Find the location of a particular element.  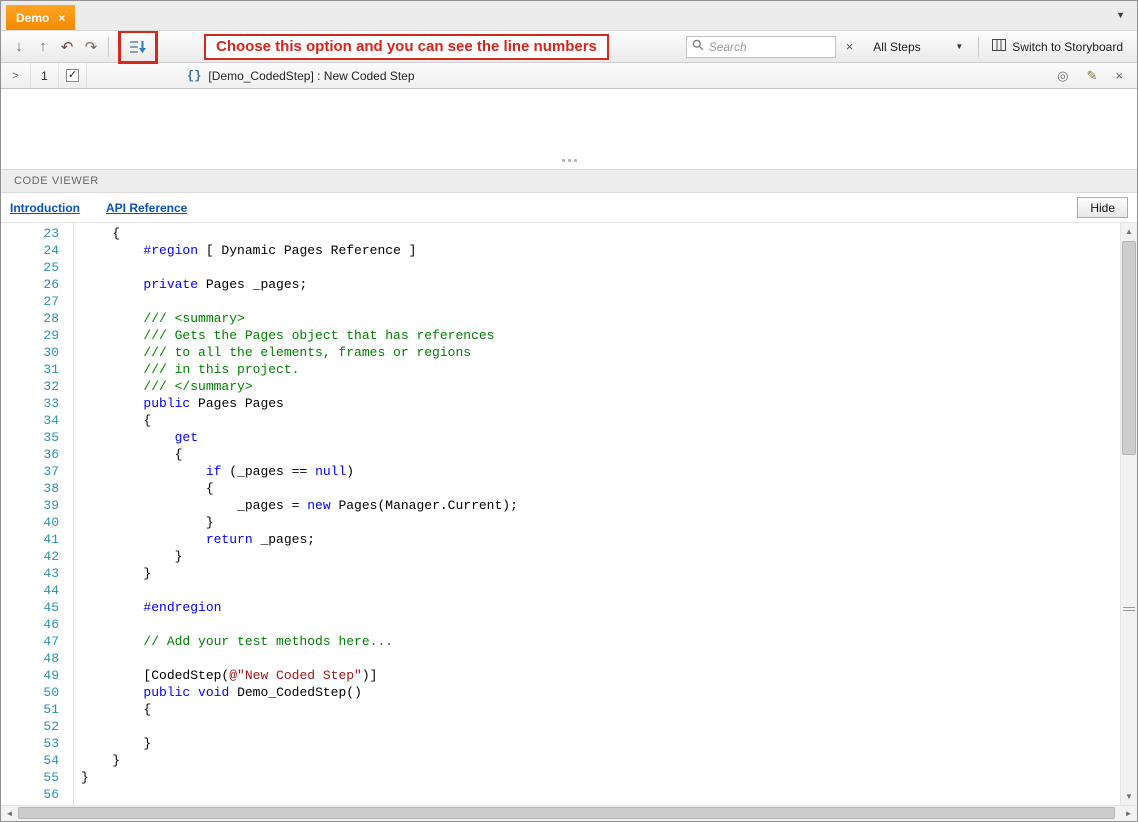

code-line: 27 is located at coordinates (560, 301).